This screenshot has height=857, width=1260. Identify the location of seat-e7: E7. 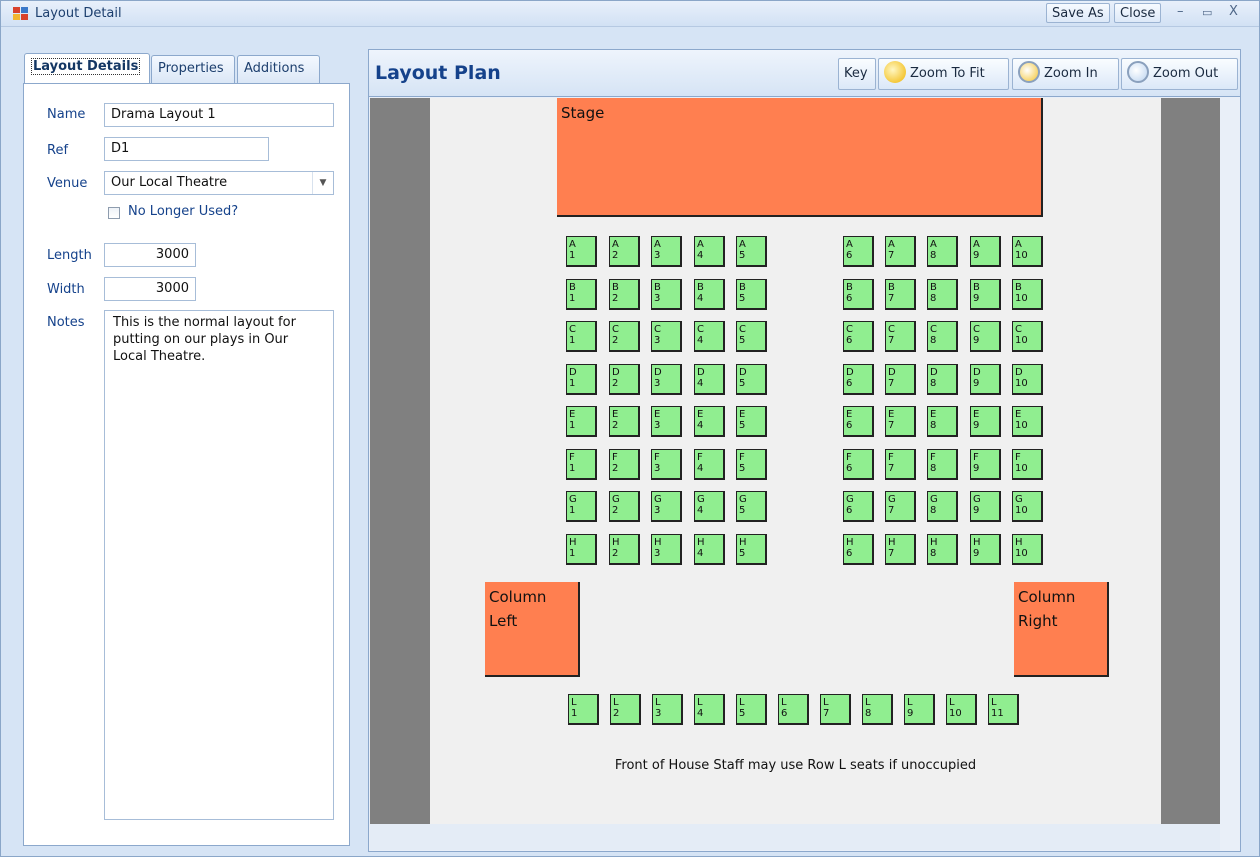
(900, 421).